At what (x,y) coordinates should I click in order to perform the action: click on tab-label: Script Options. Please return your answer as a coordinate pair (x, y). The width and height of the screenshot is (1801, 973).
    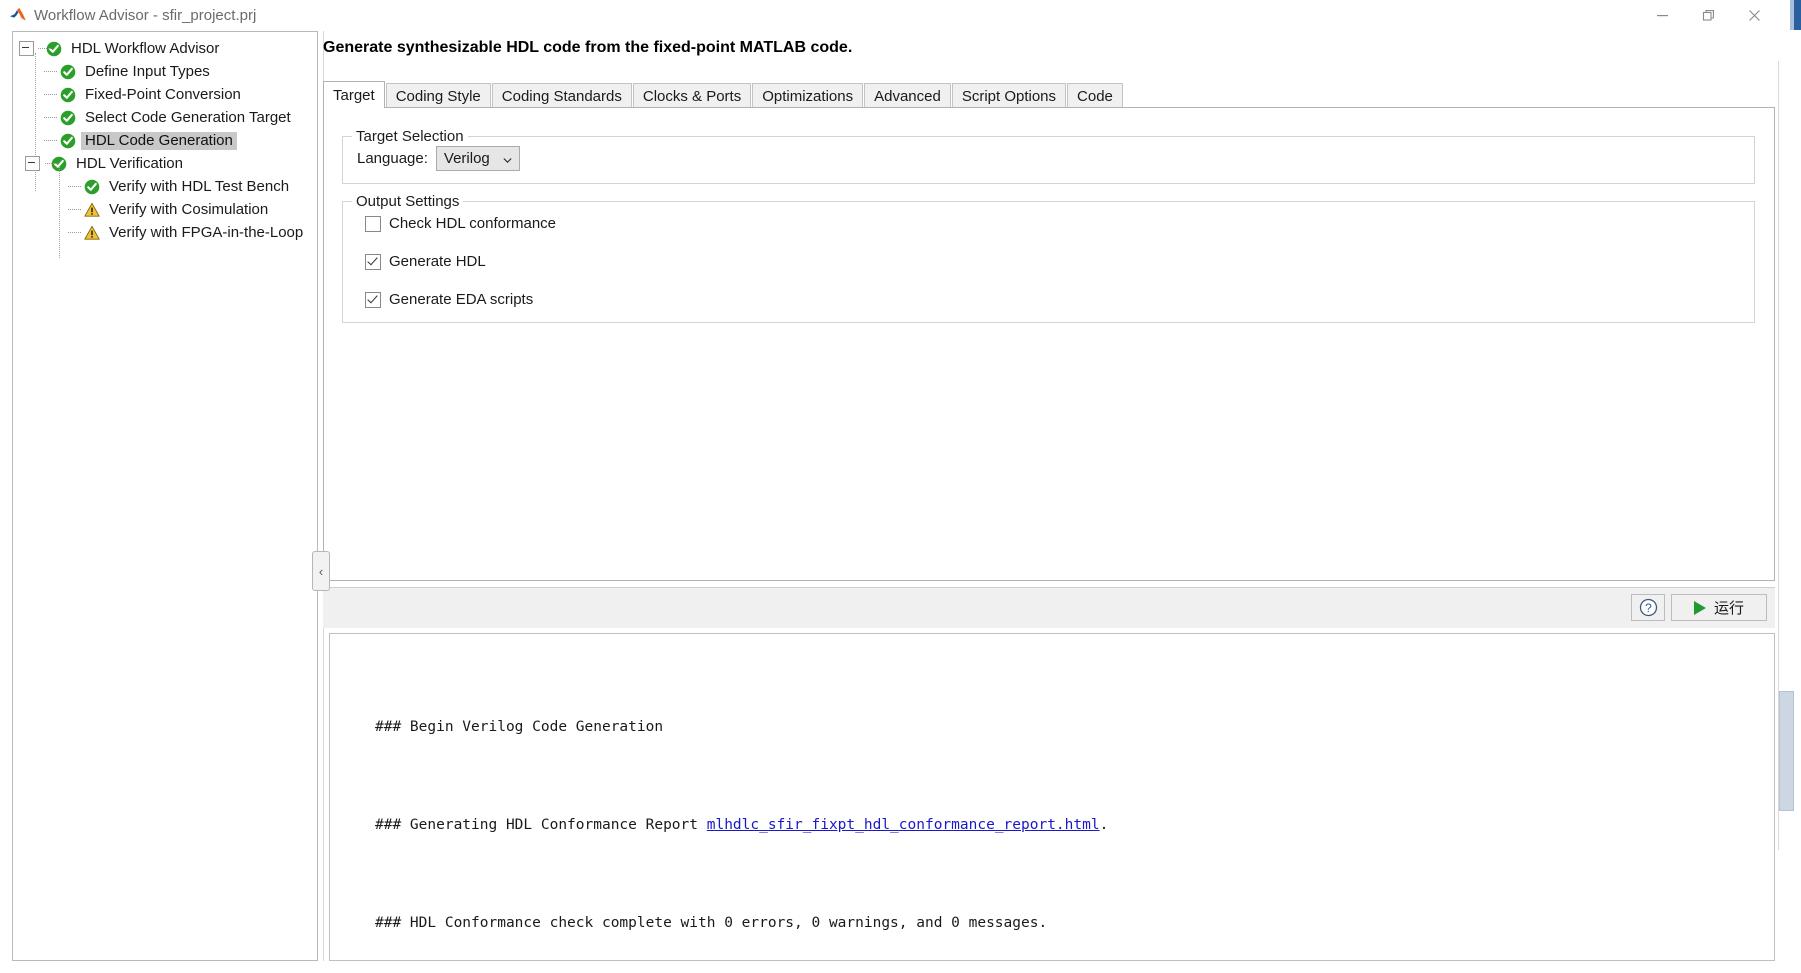
    Looking at the image, I should click on (1009, 96).